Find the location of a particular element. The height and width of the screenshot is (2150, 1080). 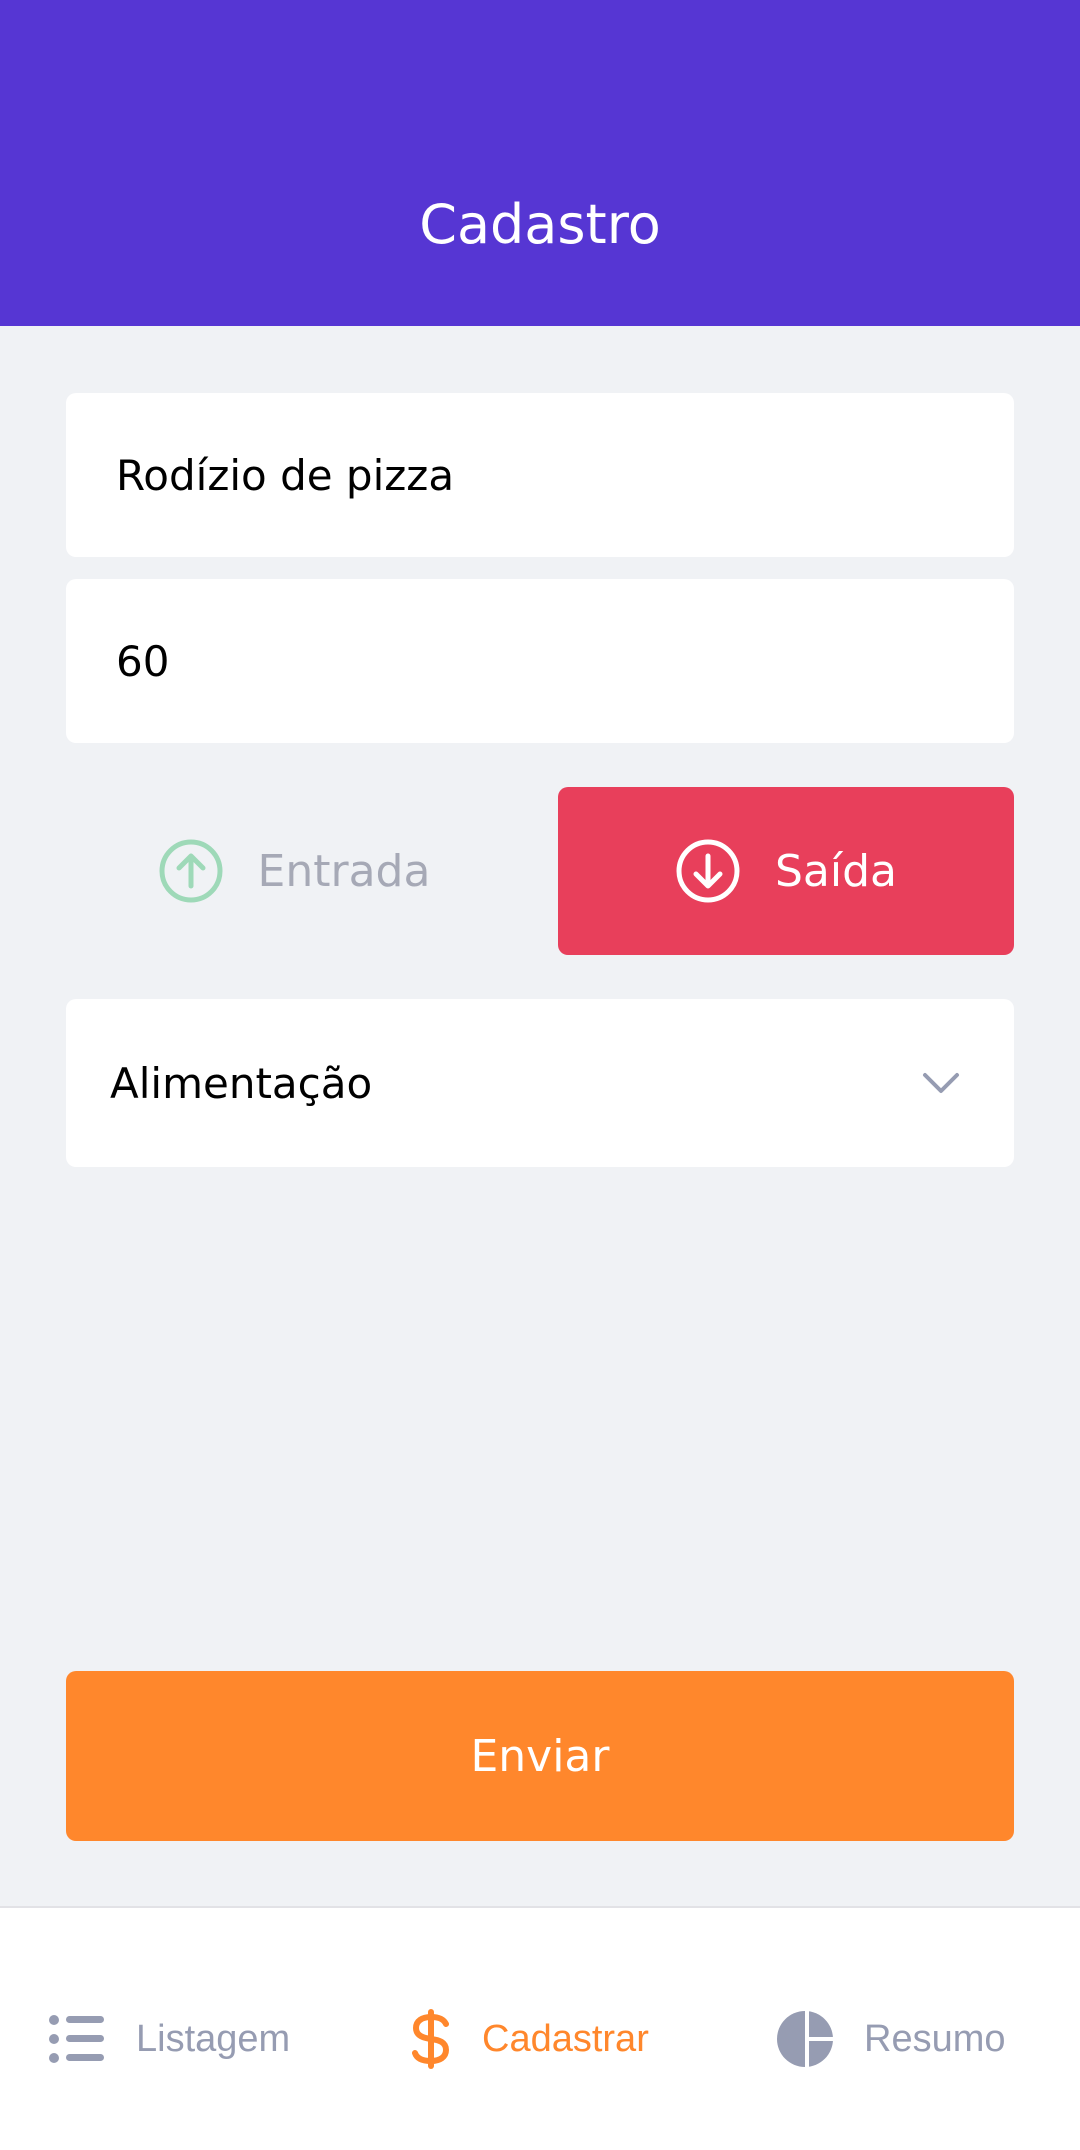

tab-resumo-label: Resumo is located at coordinates (935, 2038).